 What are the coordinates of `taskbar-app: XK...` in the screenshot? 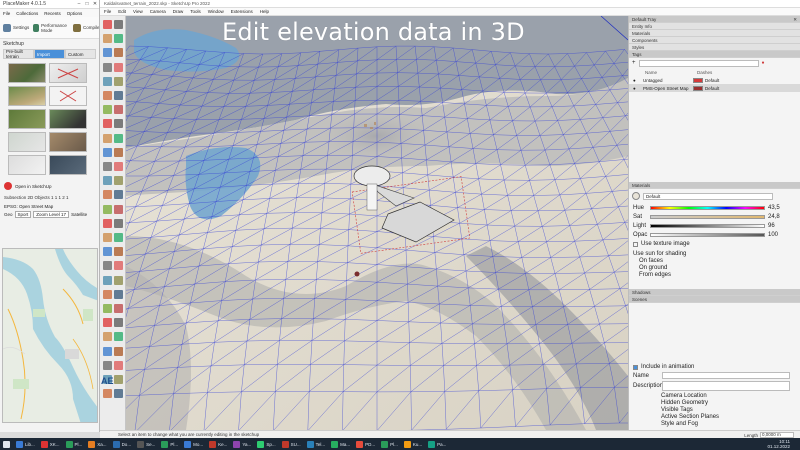 It's located at (50, 444).